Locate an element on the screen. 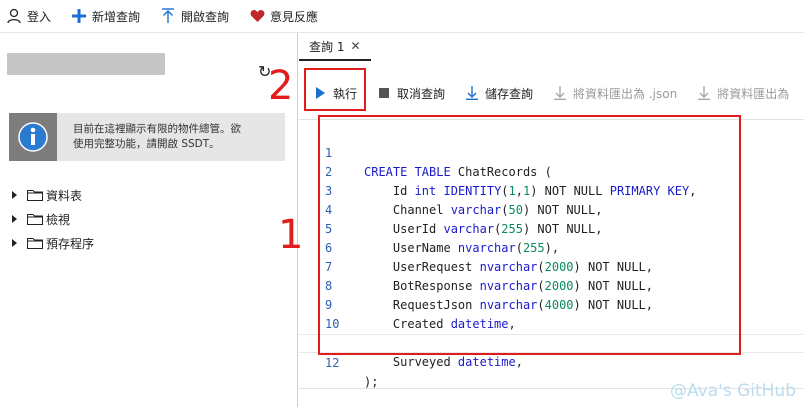 The image size is (804, 407). tree-label-stored-procedures: 預存程序 is located at coordinates (70, 243).